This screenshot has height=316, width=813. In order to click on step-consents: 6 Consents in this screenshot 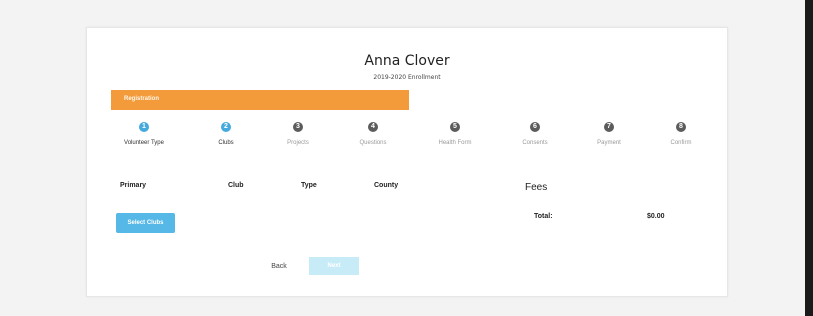, I will do `click(535, 134)`.